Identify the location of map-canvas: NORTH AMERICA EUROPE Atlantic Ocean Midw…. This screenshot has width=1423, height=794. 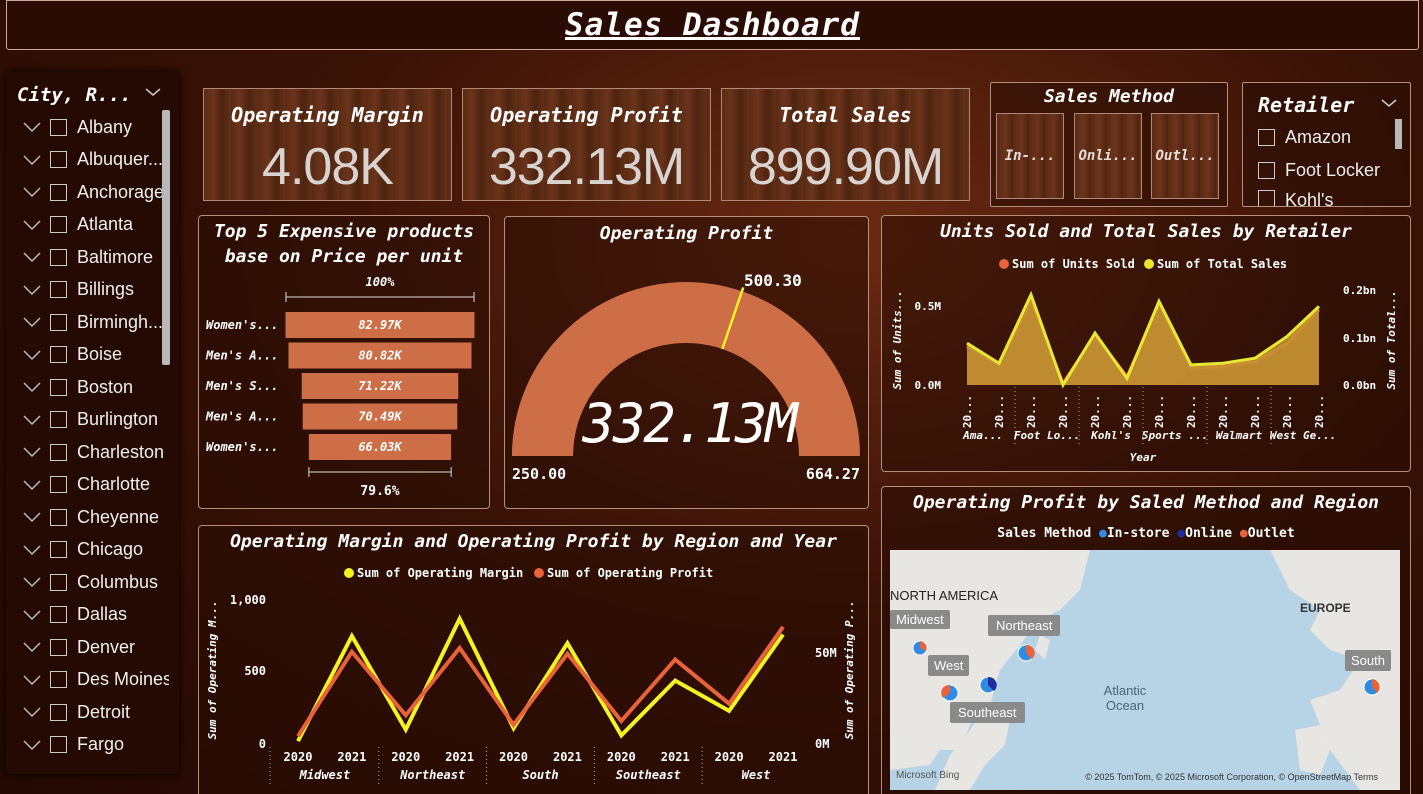
(1145, 670).